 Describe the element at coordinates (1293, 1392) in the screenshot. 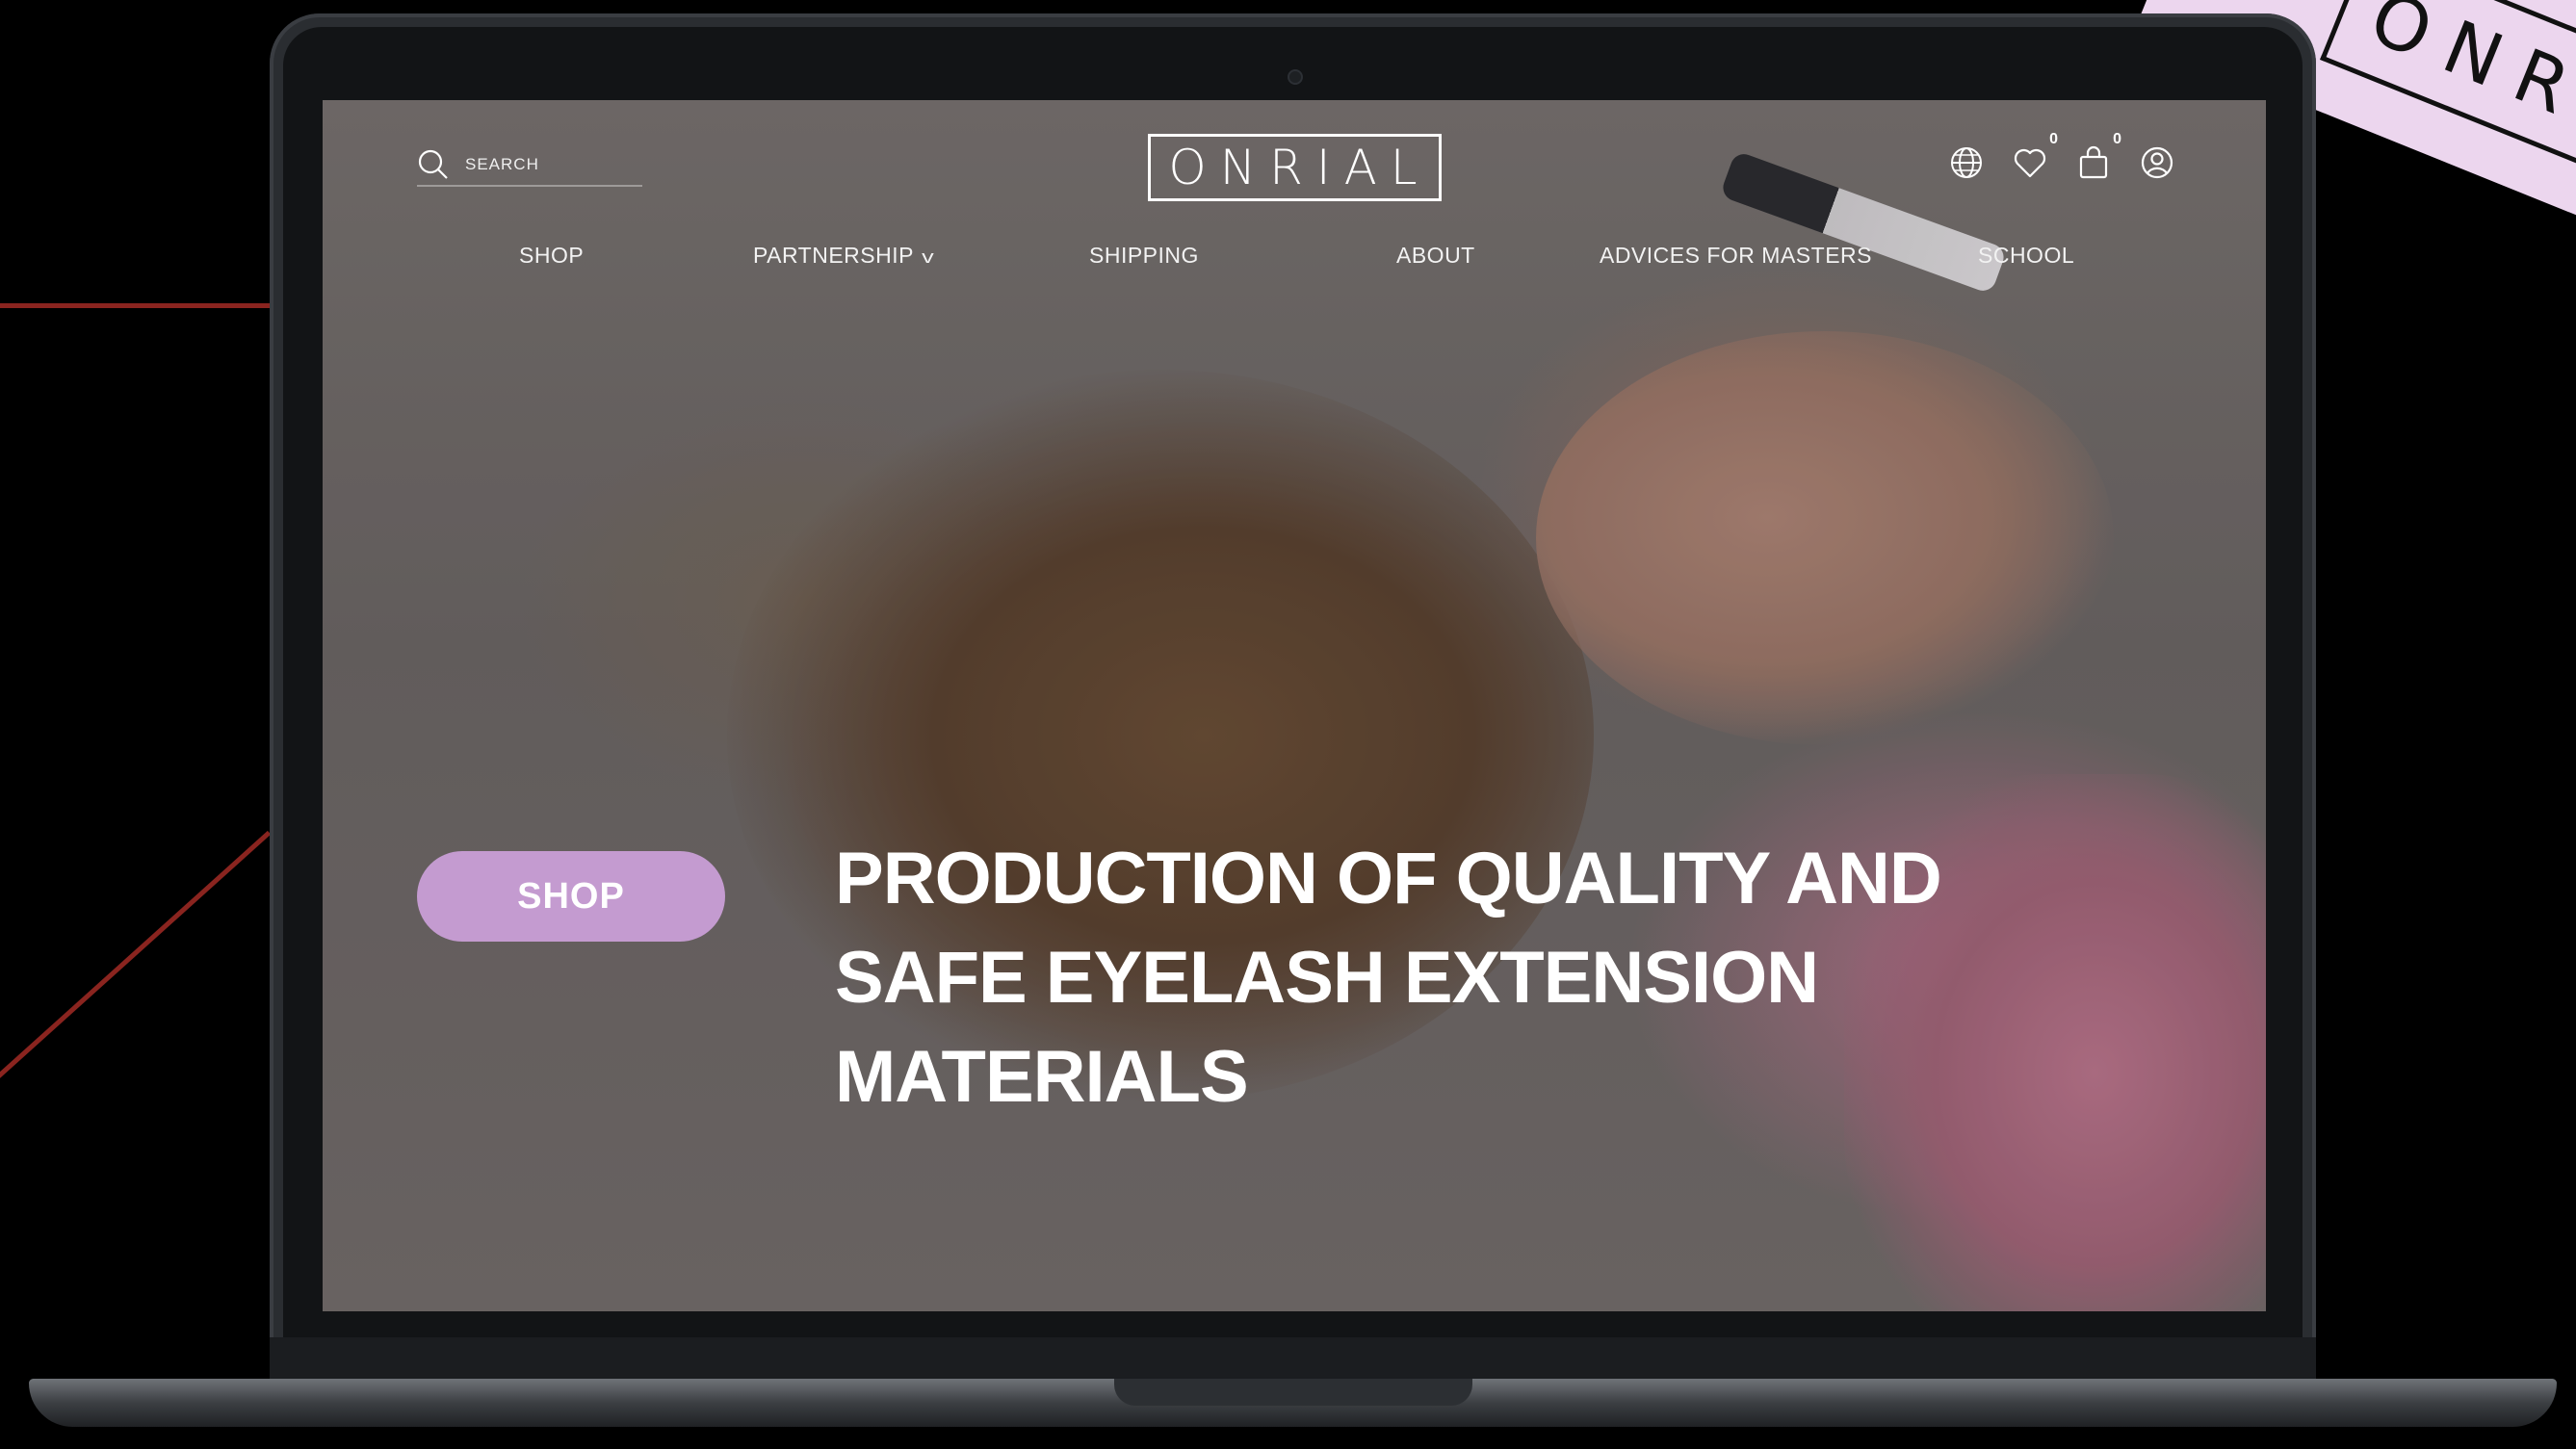

I see `laptop-notch` at that location.